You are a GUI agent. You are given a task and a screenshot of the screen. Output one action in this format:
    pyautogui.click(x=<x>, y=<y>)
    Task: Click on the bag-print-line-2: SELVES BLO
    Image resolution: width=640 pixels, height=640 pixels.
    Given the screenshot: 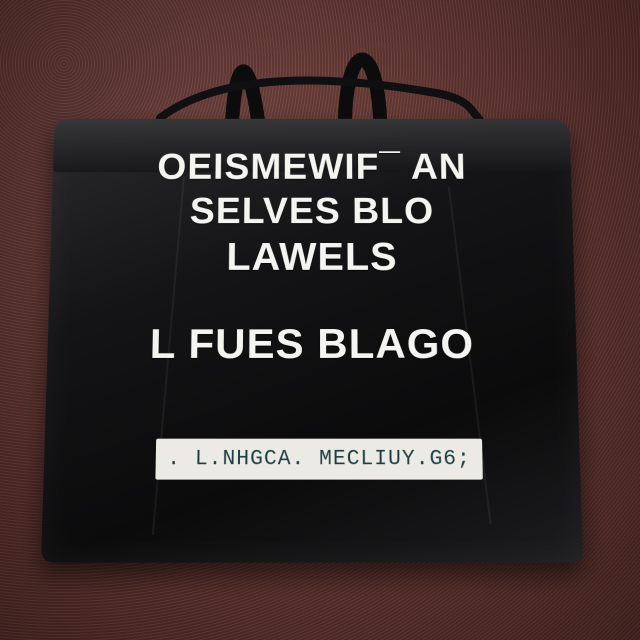 What is the action you would take?
    pyautogui.click(x=312, y=211)
    